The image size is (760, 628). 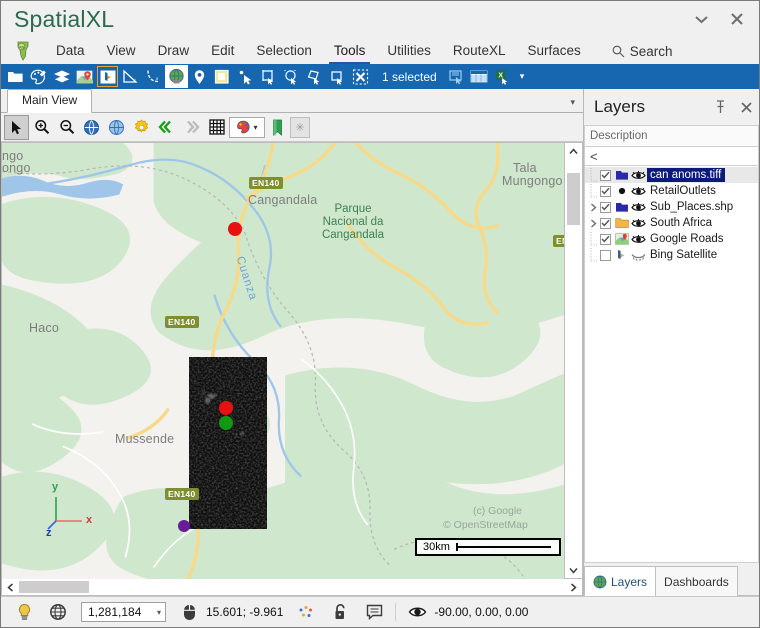 I want to click on tab-dashboards: Dashboards, so click(x=696, y=581).